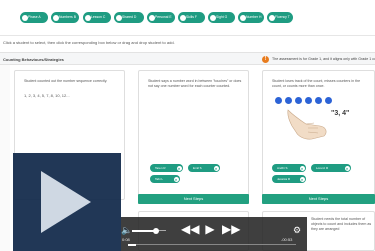  What do you see at coordinates (160, 168) in the screenshot?
I see `student-tag-label: Taren R` at bounding box center [160, 168].